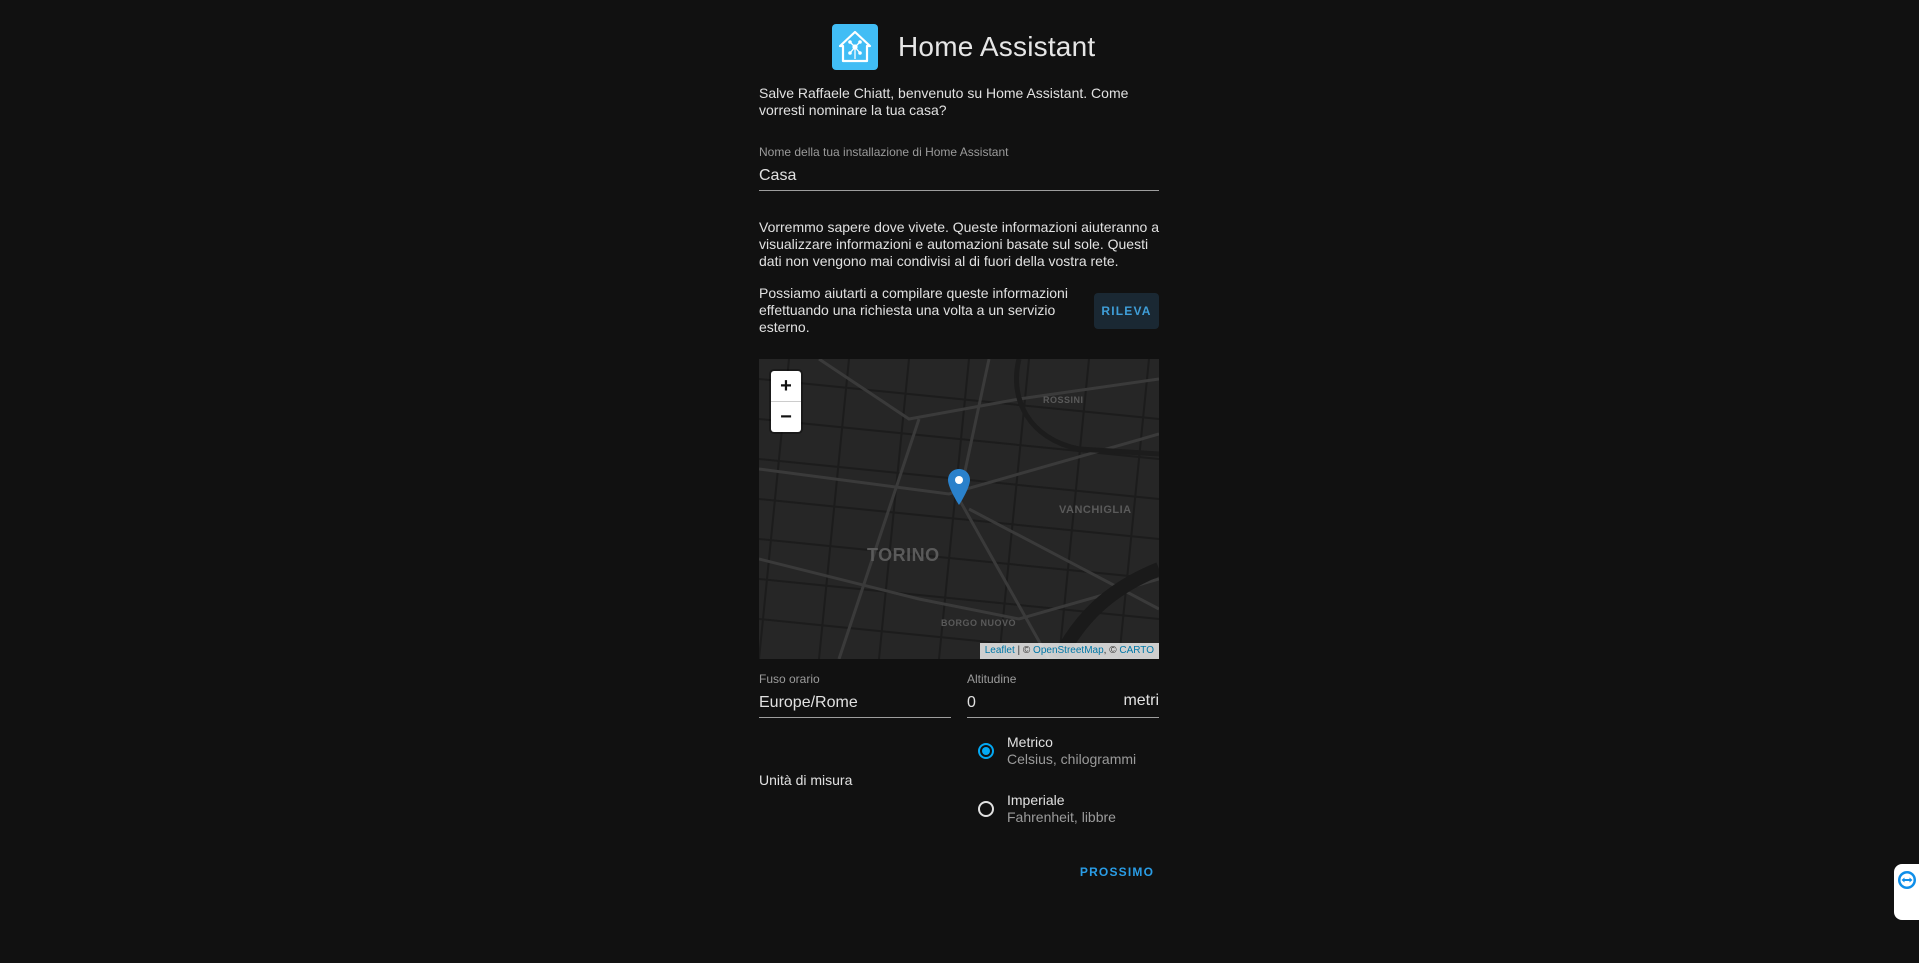 The width and height of the screenshot is (1919, 963). I want to click on unit-option-imperial: Imperiale Fahrenheit, libbre, so click(1047, 809).